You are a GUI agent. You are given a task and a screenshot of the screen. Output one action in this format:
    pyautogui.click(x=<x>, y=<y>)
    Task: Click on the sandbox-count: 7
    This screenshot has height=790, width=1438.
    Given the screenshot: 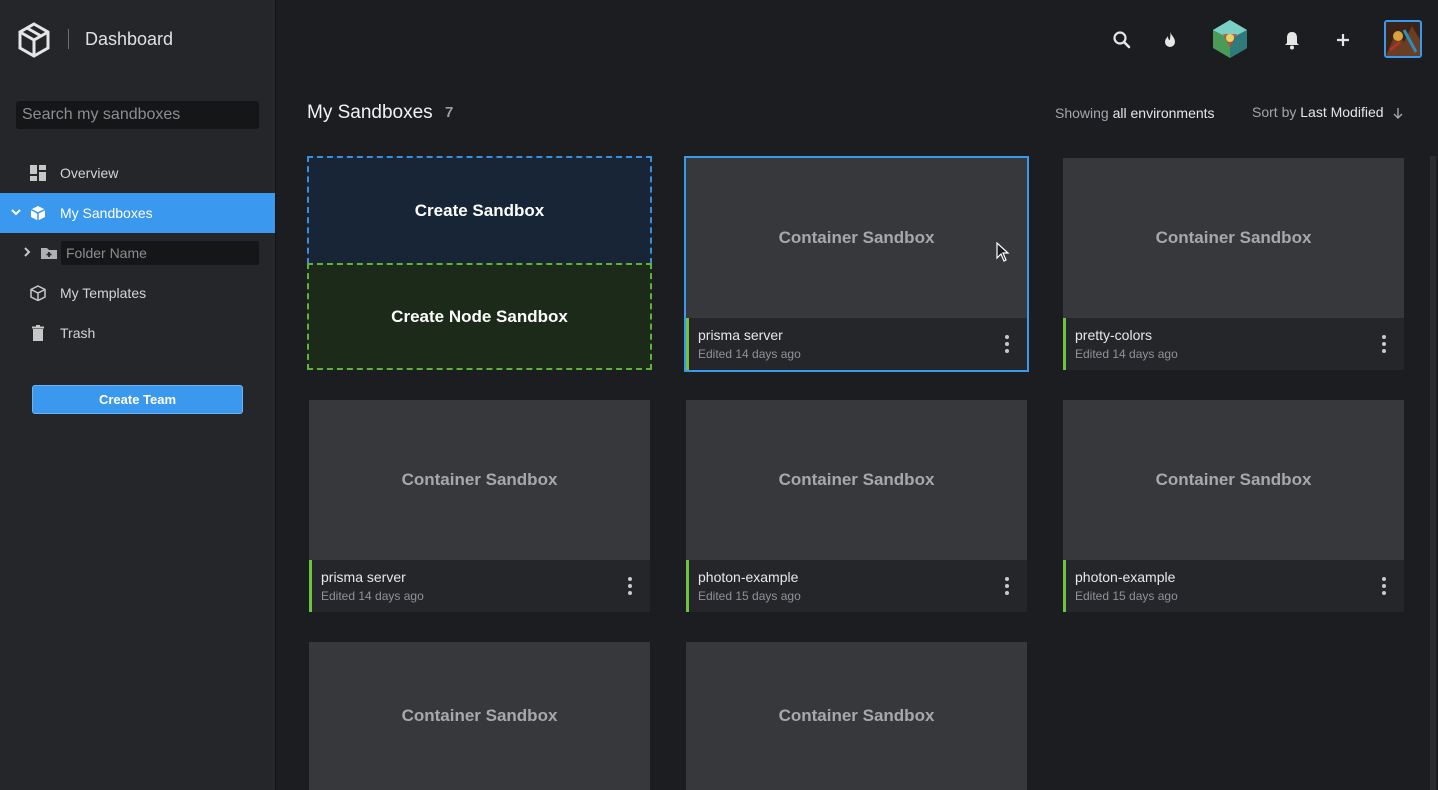 What is the action you would take?
    pyautogui.click(x=449, y=112)
    